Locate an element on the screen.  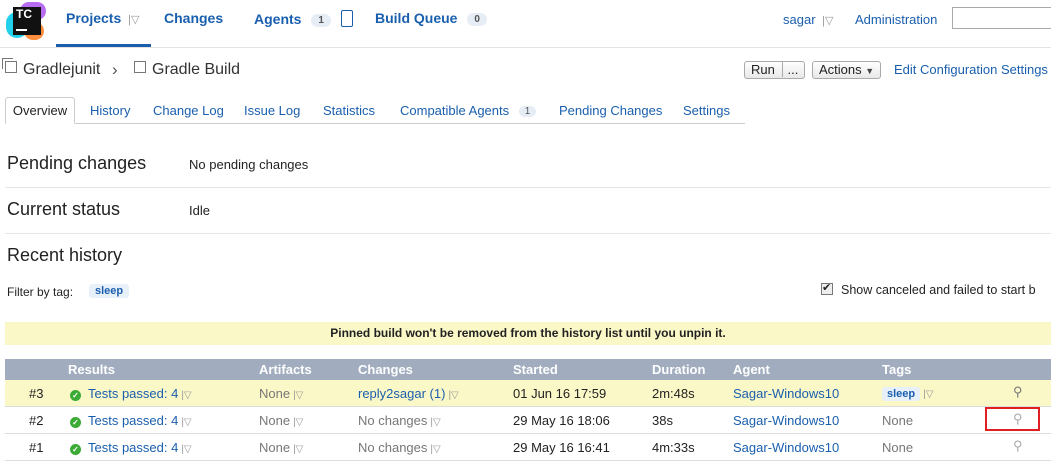
run-button-label: Run is located at coordinates (763, 69).